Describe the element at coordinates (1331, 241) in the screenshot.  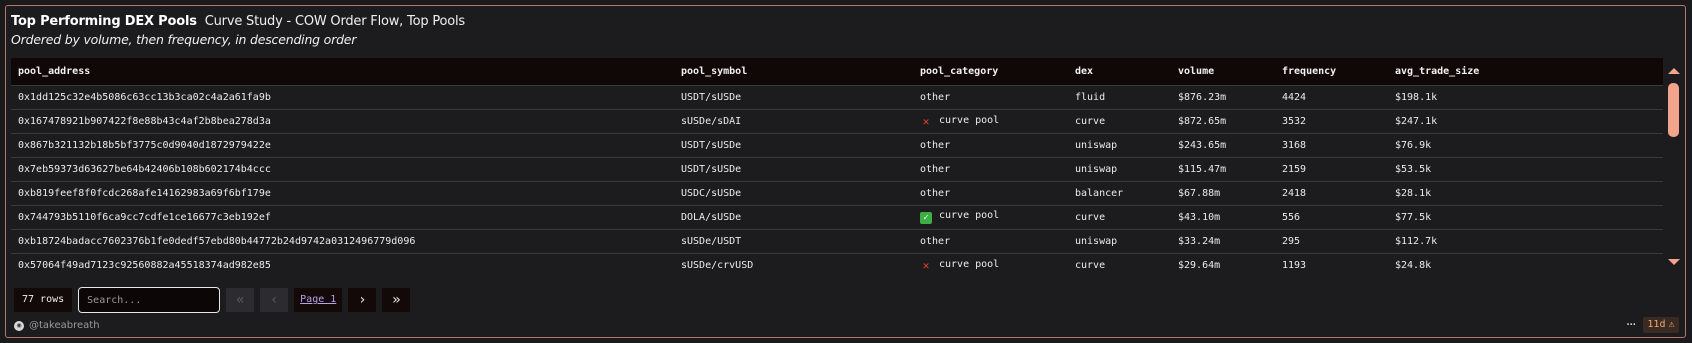
I see `cell-frequency: 295` at that location.